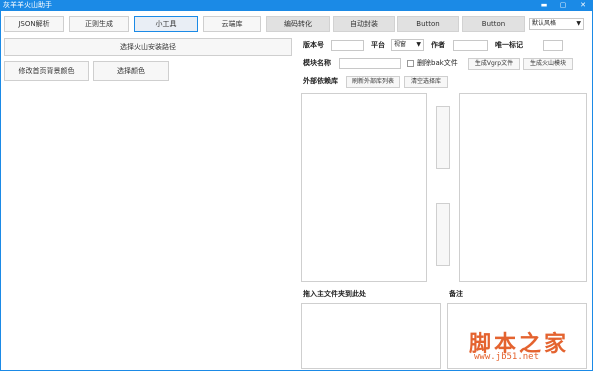 This screenshot has height=371, width=593. What do you see at coordinates (456, 294) in the screenshot?
I see `note-label: 备注` at bounding box center [456, 294].